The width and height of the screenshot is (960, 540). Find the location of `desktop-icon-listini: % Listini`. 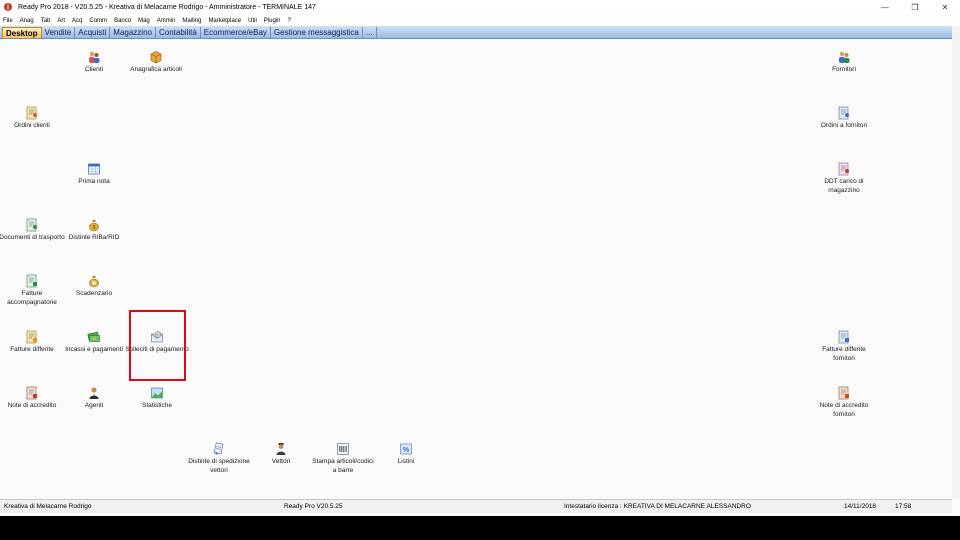

desktop-icon-listini: % Listini is located at coordinates (406, 454).